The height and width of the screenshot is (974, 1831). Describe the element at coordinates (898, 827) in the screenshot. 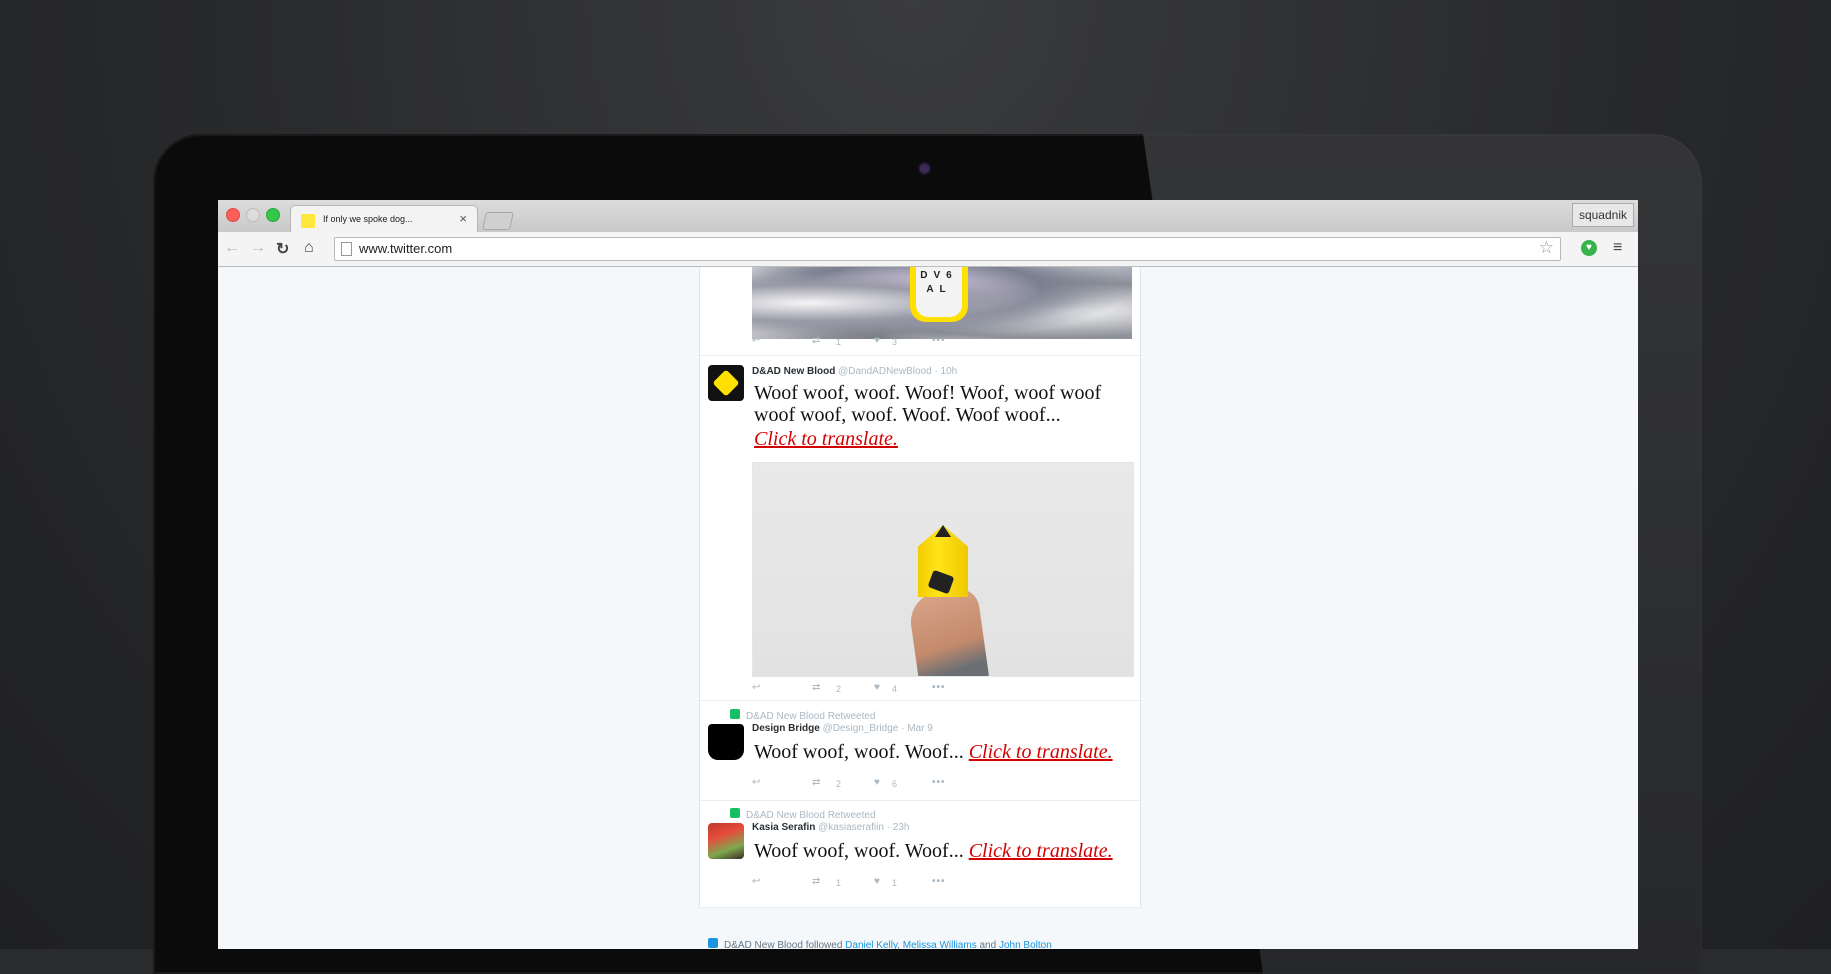

I see `tweet-time: · 23h` at that location.